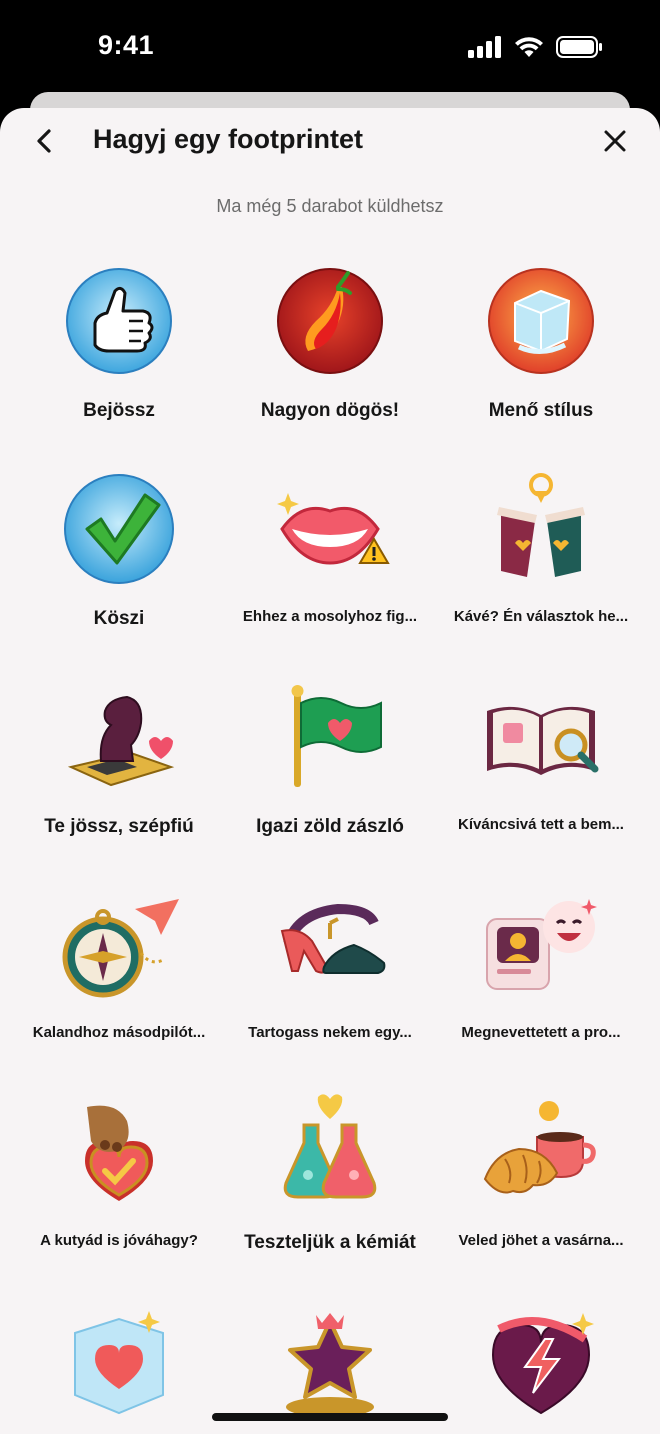  I want to click on sticker-item: Teszteljük a kémiát, so click(330, 1186).